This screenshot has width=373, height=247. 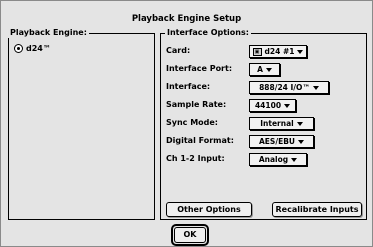 I want to click on interface-port-value: A, so click(x=260, y=69).